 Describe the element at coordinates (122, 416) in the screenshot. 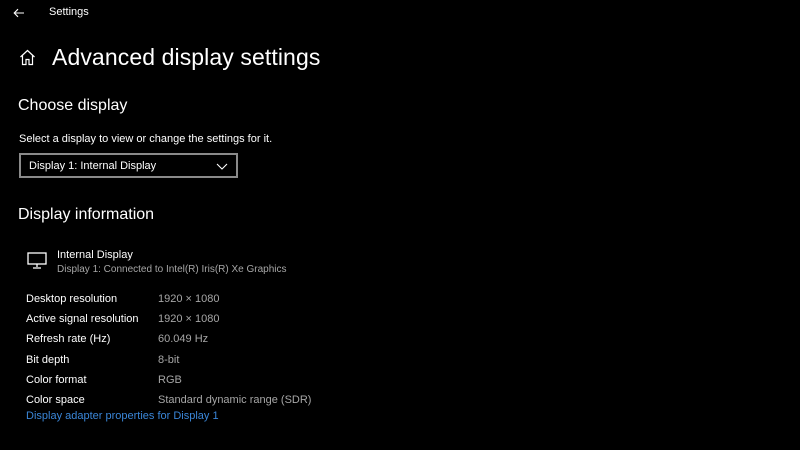

I see `display-adapter-properties-link: Display adapter properties for Display 1` at that location.